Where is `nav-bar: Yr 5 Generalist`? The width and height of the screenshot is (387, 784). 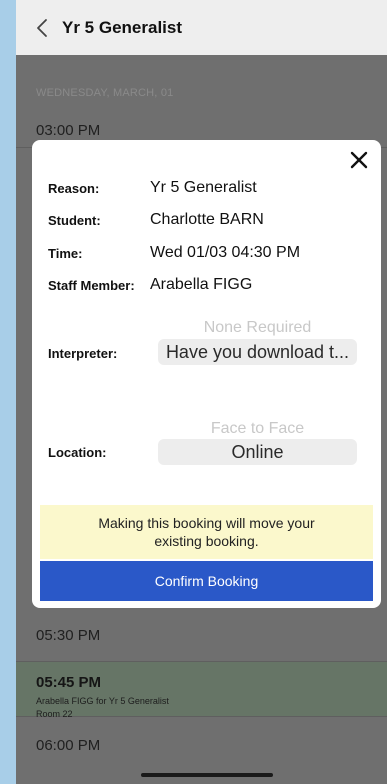 nav-bar: Yr 5 Generalist is located at coordinates (201, 27).